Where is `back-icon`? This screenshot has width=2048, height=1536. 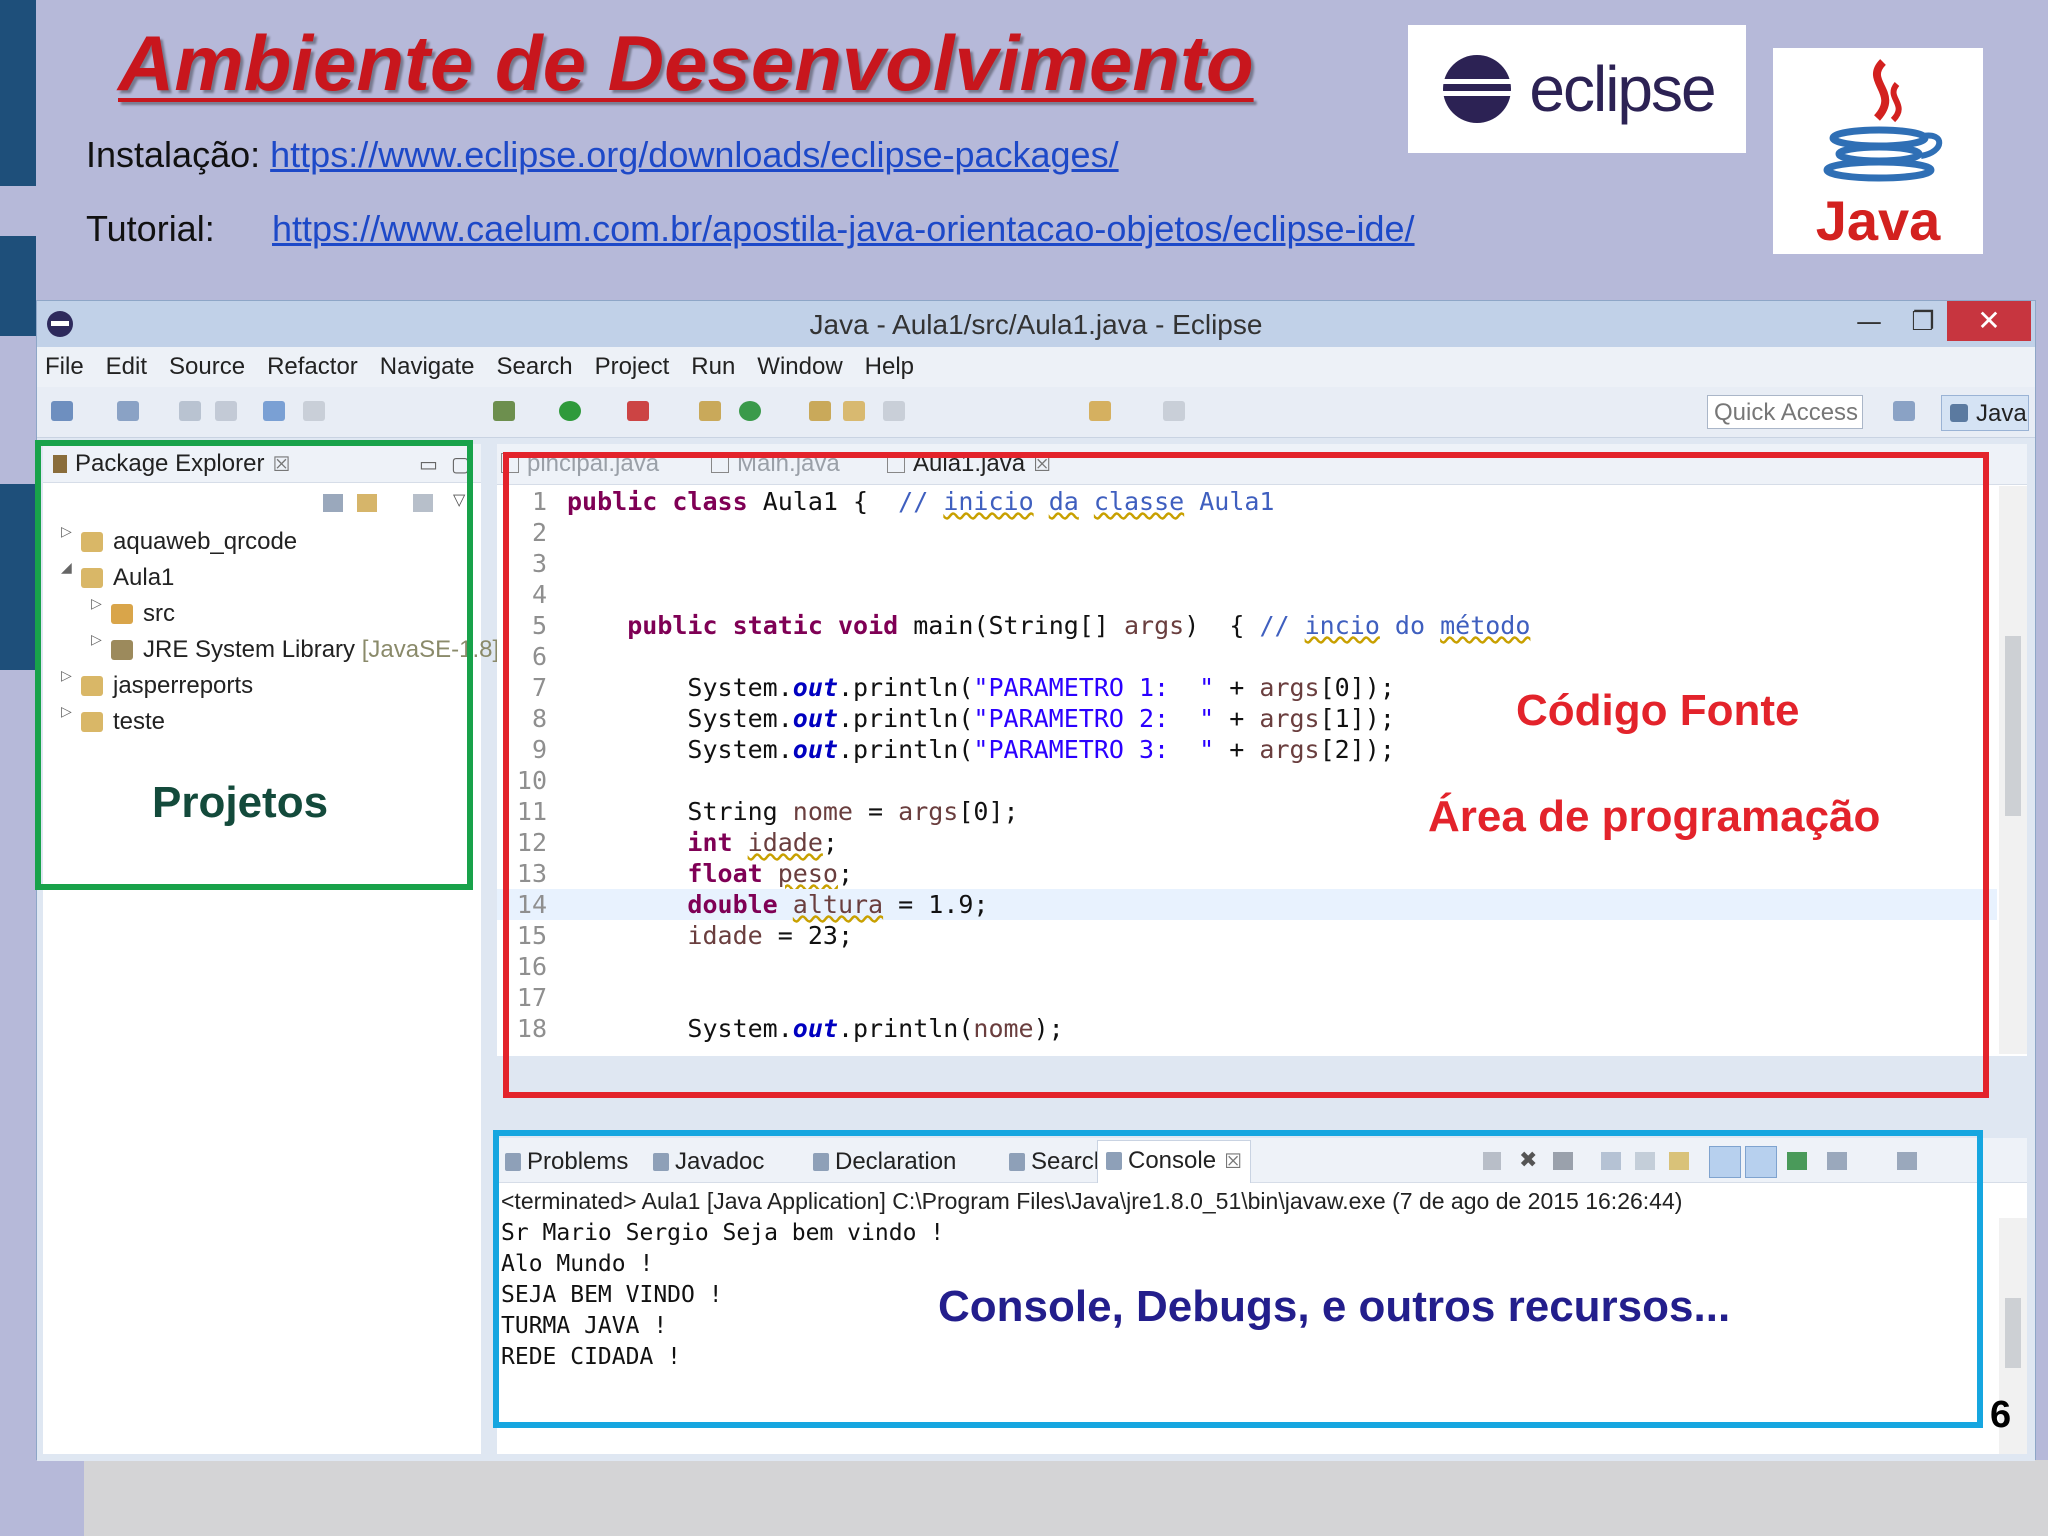 back-icon is located at coordinates (1100, 411).